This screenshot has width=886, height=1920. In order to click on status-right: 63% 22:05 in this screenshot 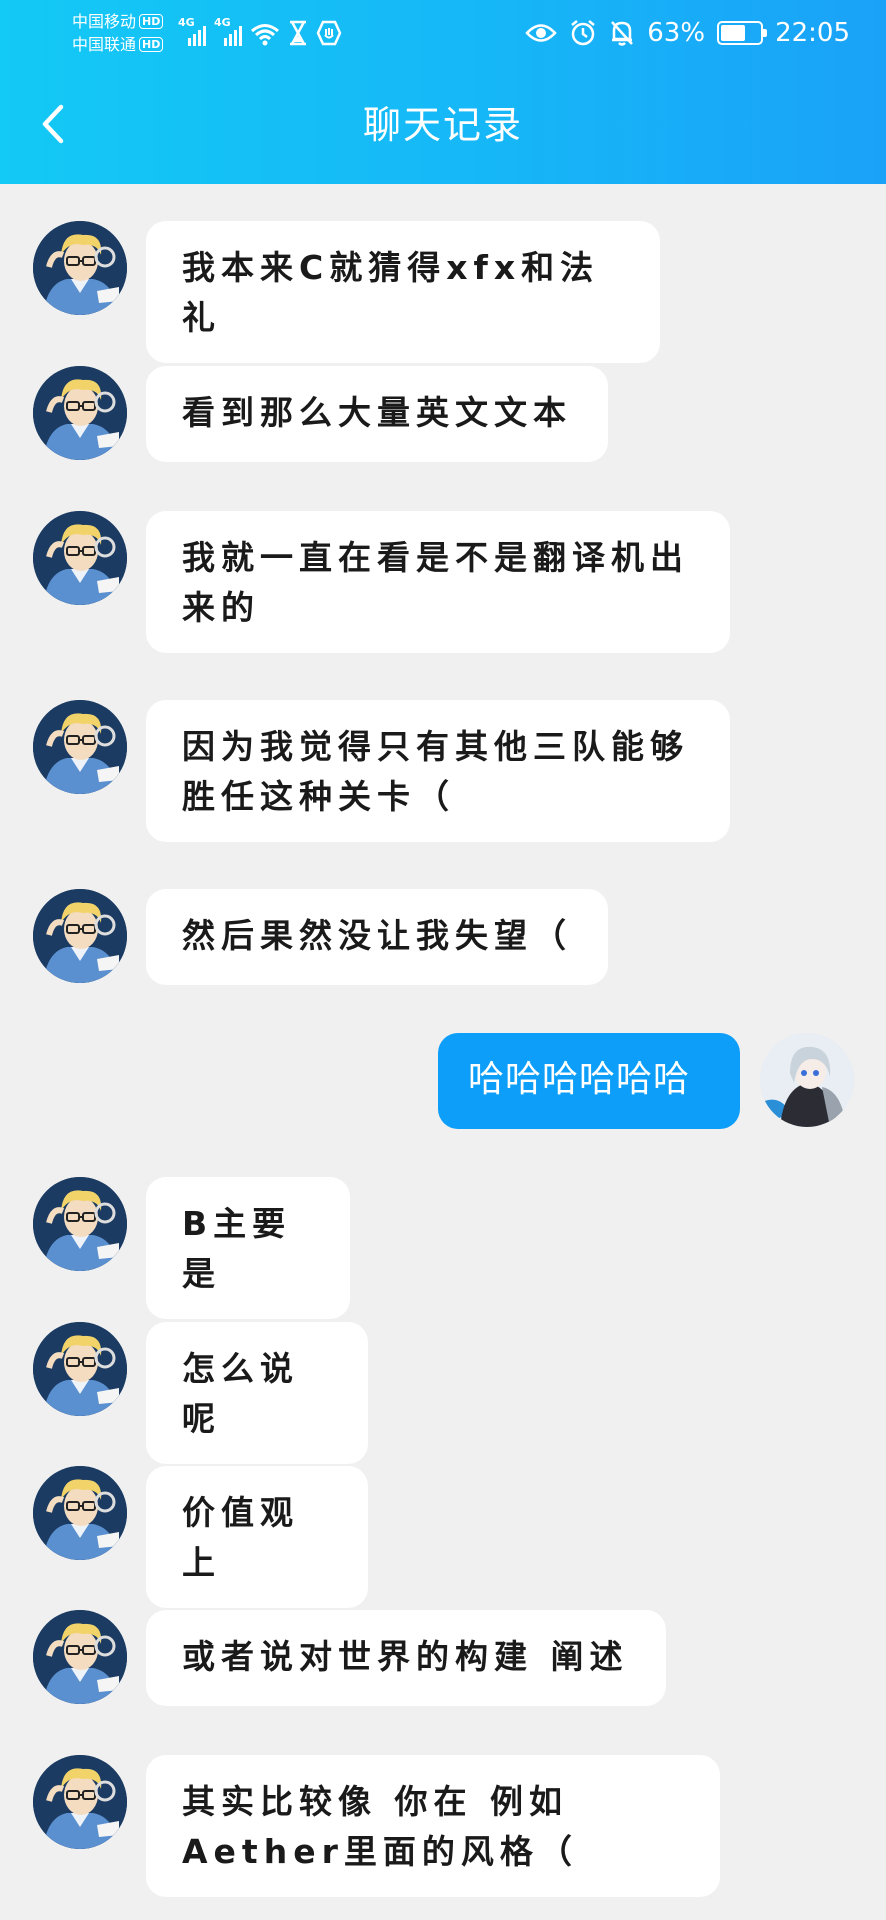, I will do `click(687, 33)`.